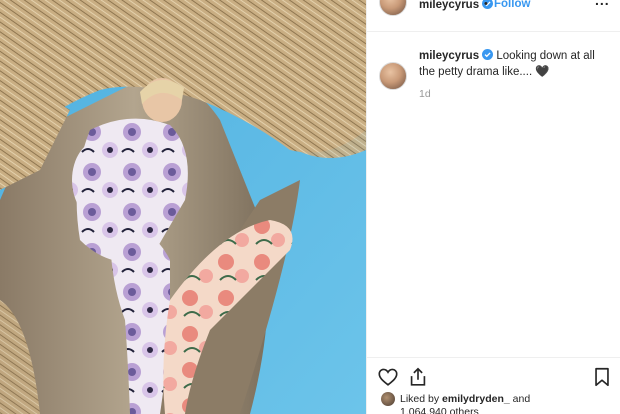  What do you see at coordinates (420, 399) in the screenshot?
I see `liked-by-prefix: Liked by` at bounding box center [420, 399].